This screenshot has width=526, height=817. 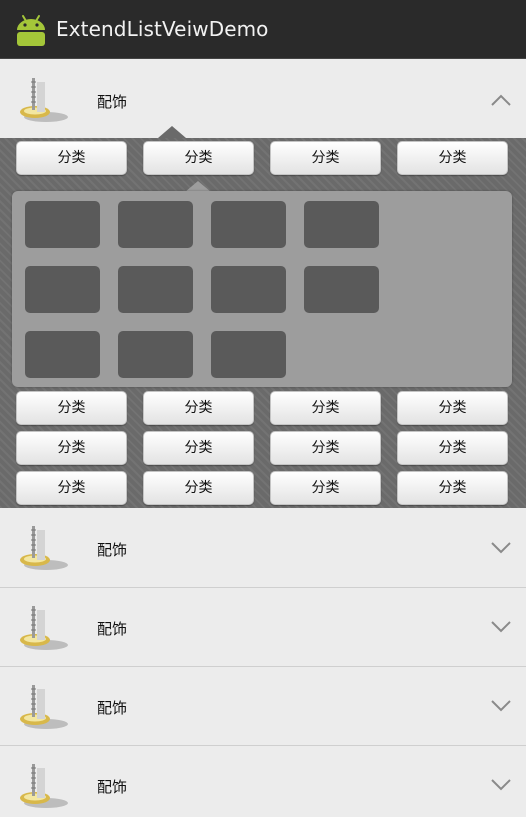 I want to click on expanded-pointer, so click(x=172, y=132).